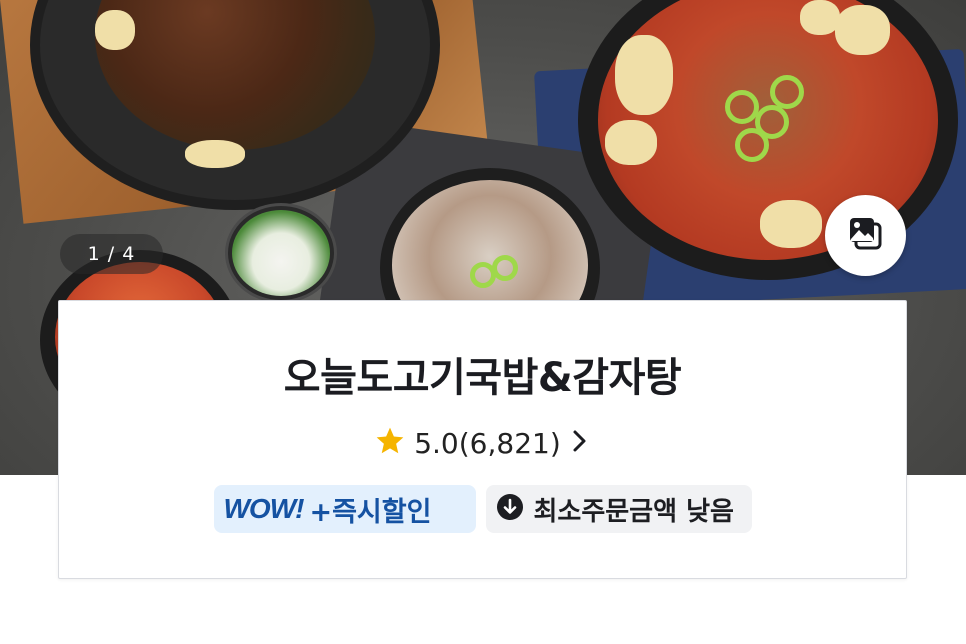  What do you see at coordinates (264, 508) in the screenshot?
I see `wow-logo: WOW!` at bounding box center [264, 508].